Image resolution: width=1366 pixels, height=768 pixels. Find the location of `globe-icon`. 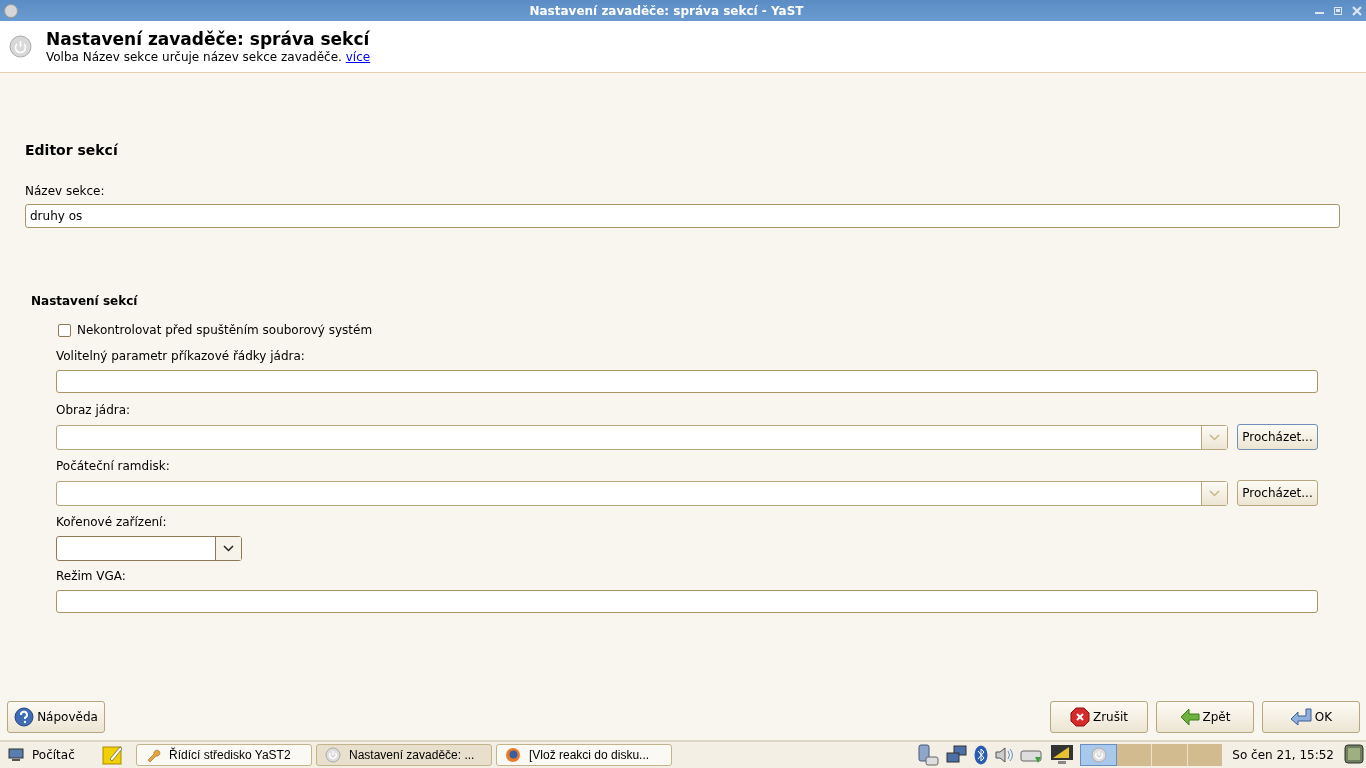

globe-icon is located at coordinates (513, 755).